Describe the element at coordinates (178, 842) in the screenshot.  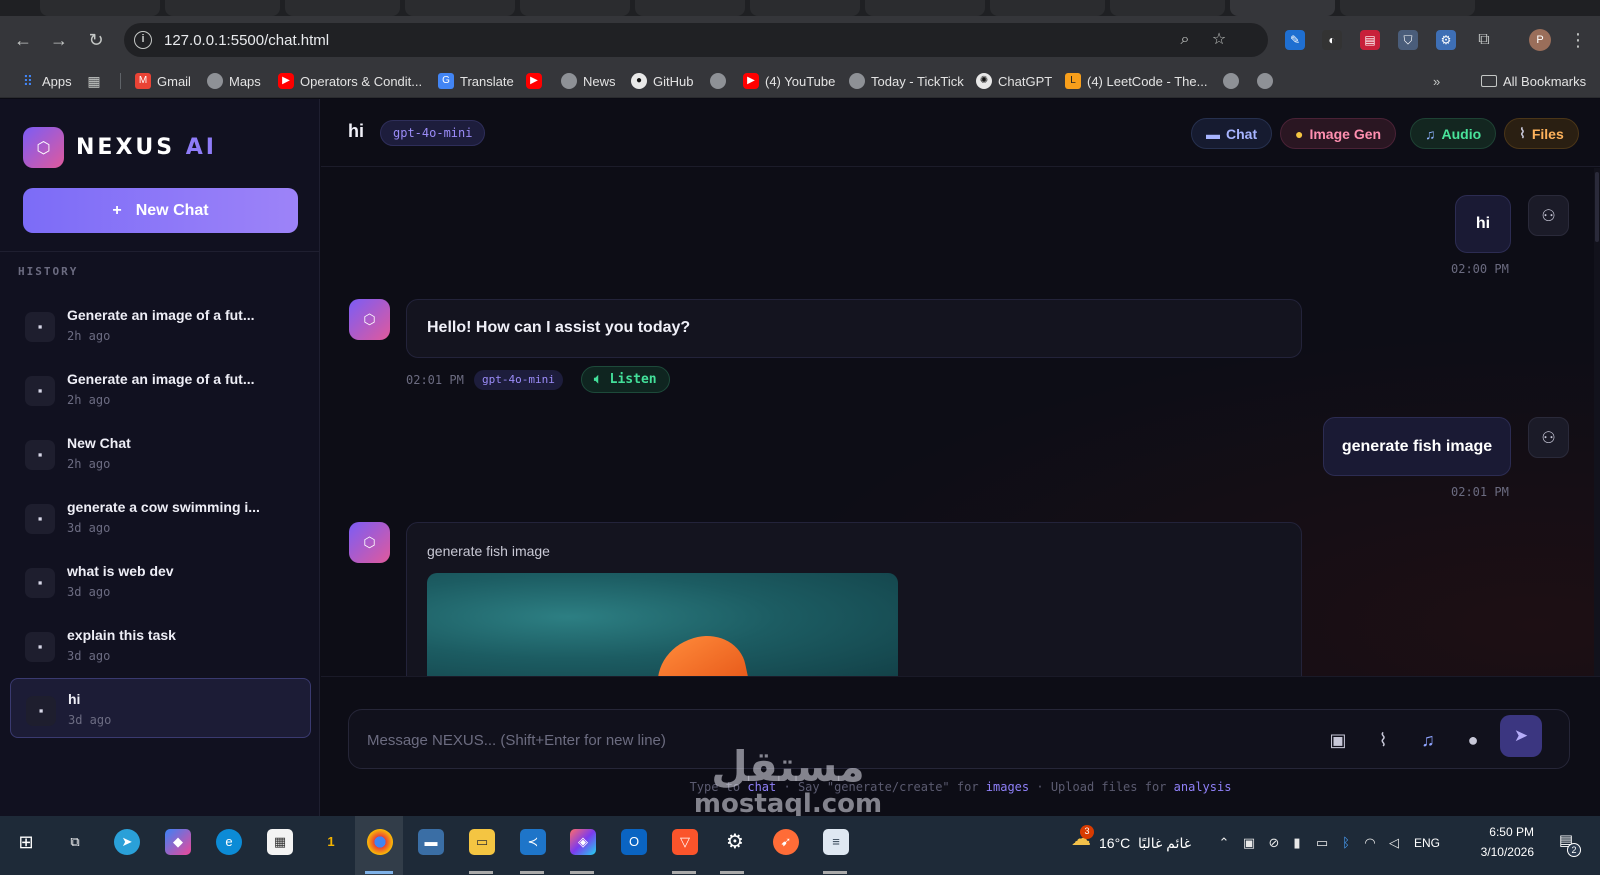
I see `copilot-icon: ◆` at that location.